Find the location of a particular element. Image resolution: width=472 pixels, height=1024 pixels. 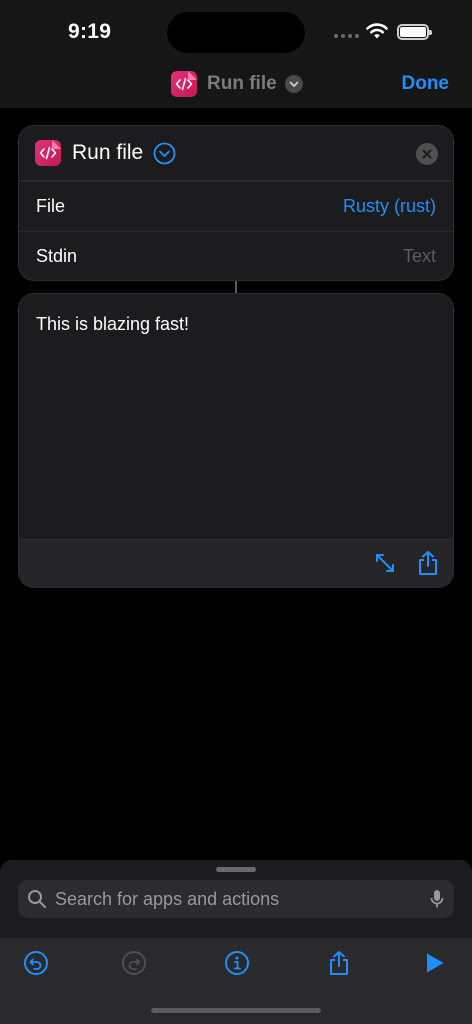

dynamic-island is located at coordinates (236, 32).